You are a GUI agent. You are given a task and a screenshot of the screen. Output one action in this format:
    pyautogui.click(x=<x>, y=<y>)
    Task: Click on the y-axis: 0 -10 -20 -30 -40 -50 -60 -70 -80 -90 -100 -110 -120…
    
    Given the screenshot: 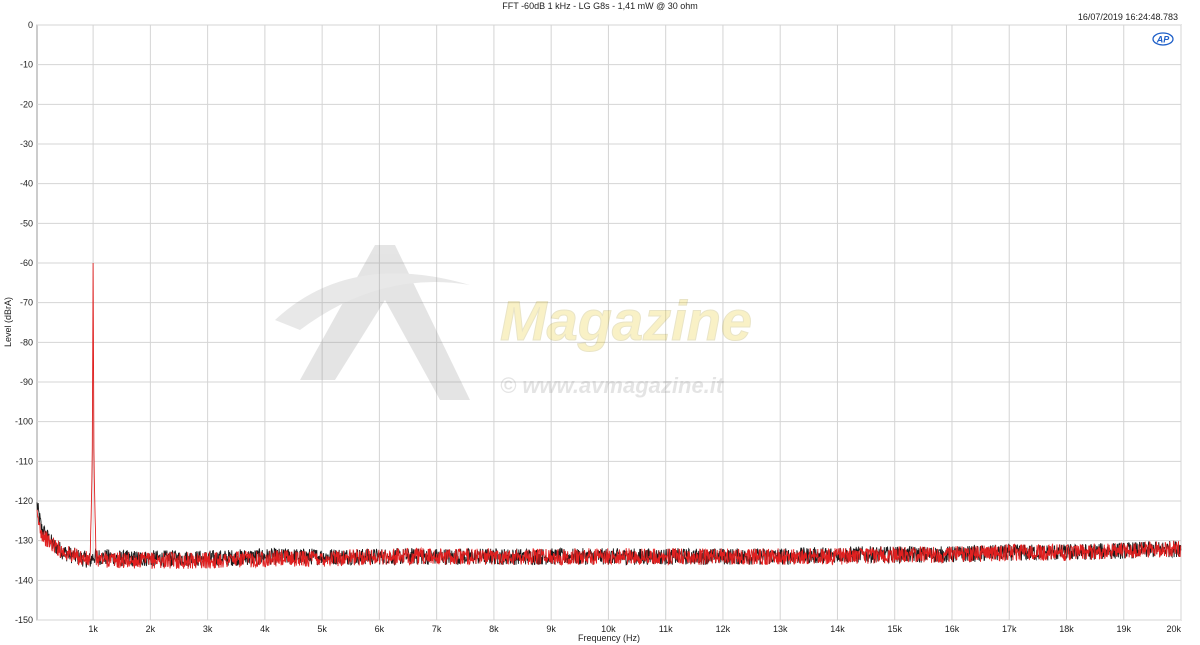 What is the action you would take?
    pyautogui.click(x=24, y=322)
    